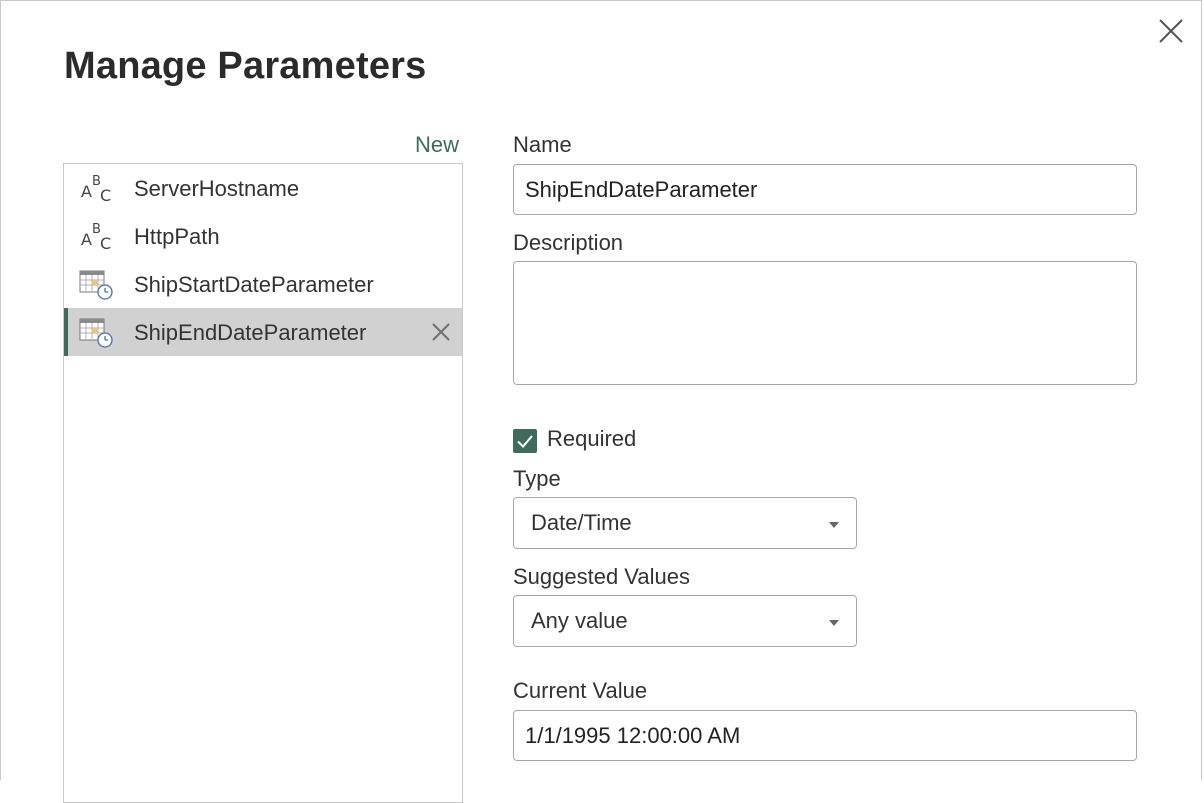 This screenshot has width=1204, height=803. Describe the element at coordinates (537, 478) in the screenshot. I see `type-label: Type` at that location.